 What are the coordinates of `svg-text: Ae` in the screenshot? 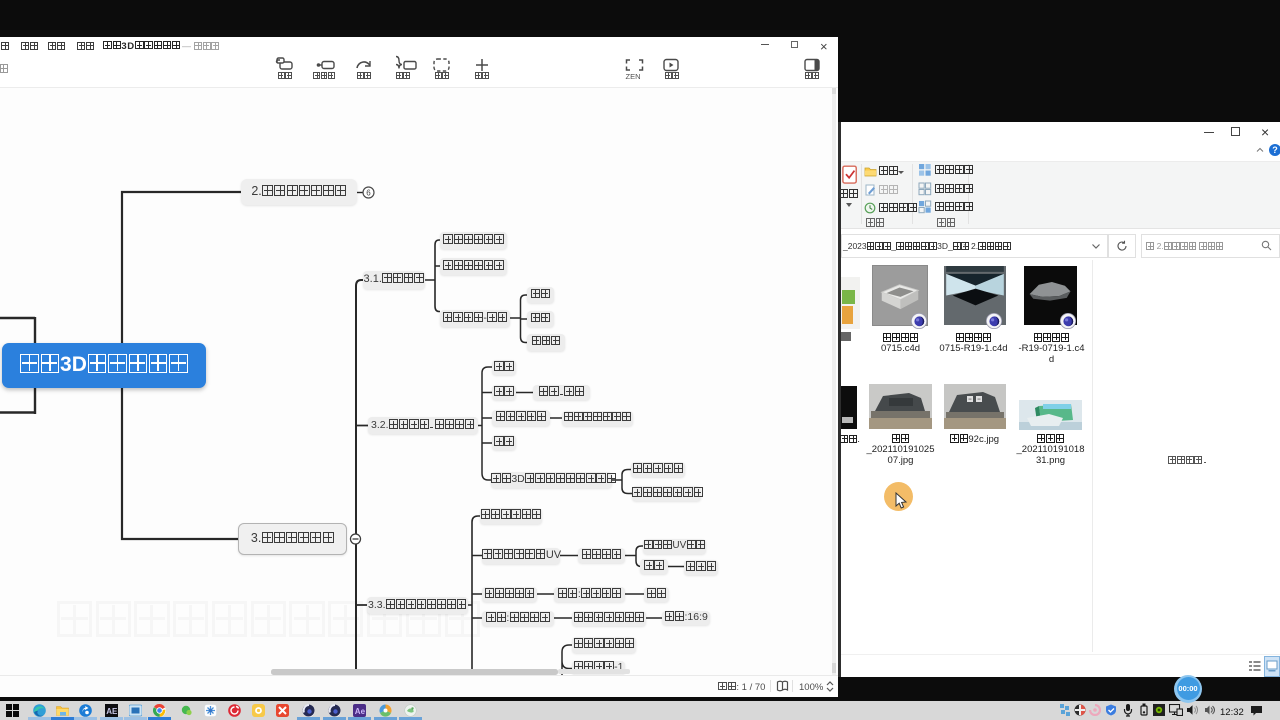 It's located at (360, 711).